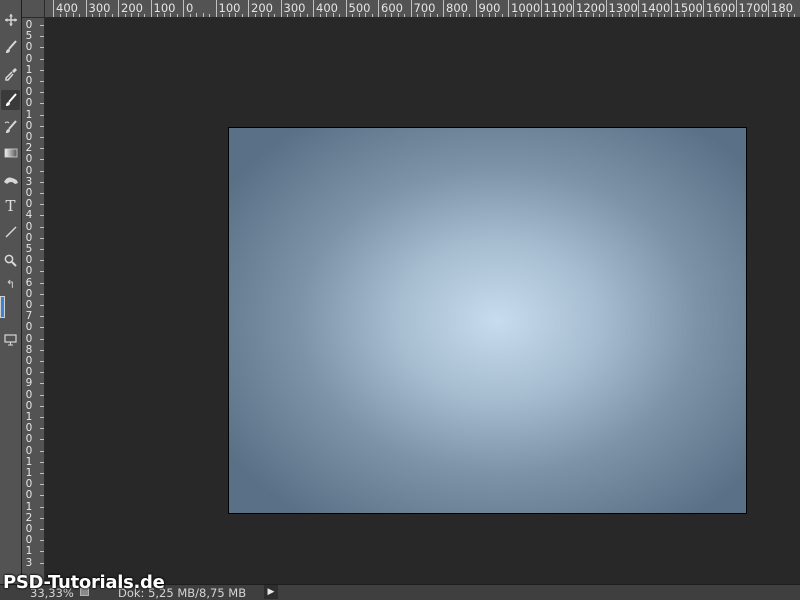  What do you see at coordinates (10, 340) in the screenshot?
I see `screen-mode-icon` at bounding box center [10, 340].